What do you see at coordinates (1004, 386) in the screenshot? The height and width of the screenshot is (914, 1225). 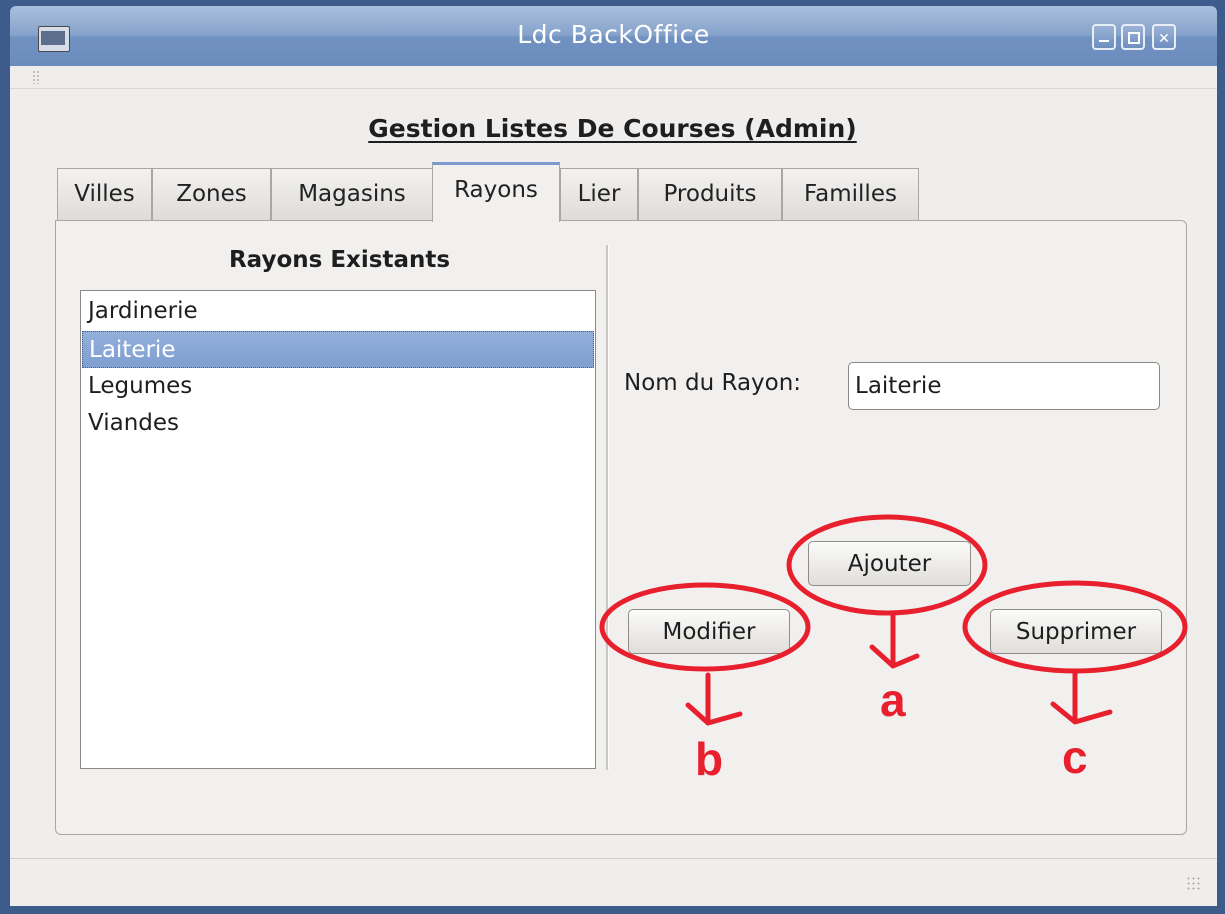 I see `rayon-name-input` at bounding box center [1004, 386].